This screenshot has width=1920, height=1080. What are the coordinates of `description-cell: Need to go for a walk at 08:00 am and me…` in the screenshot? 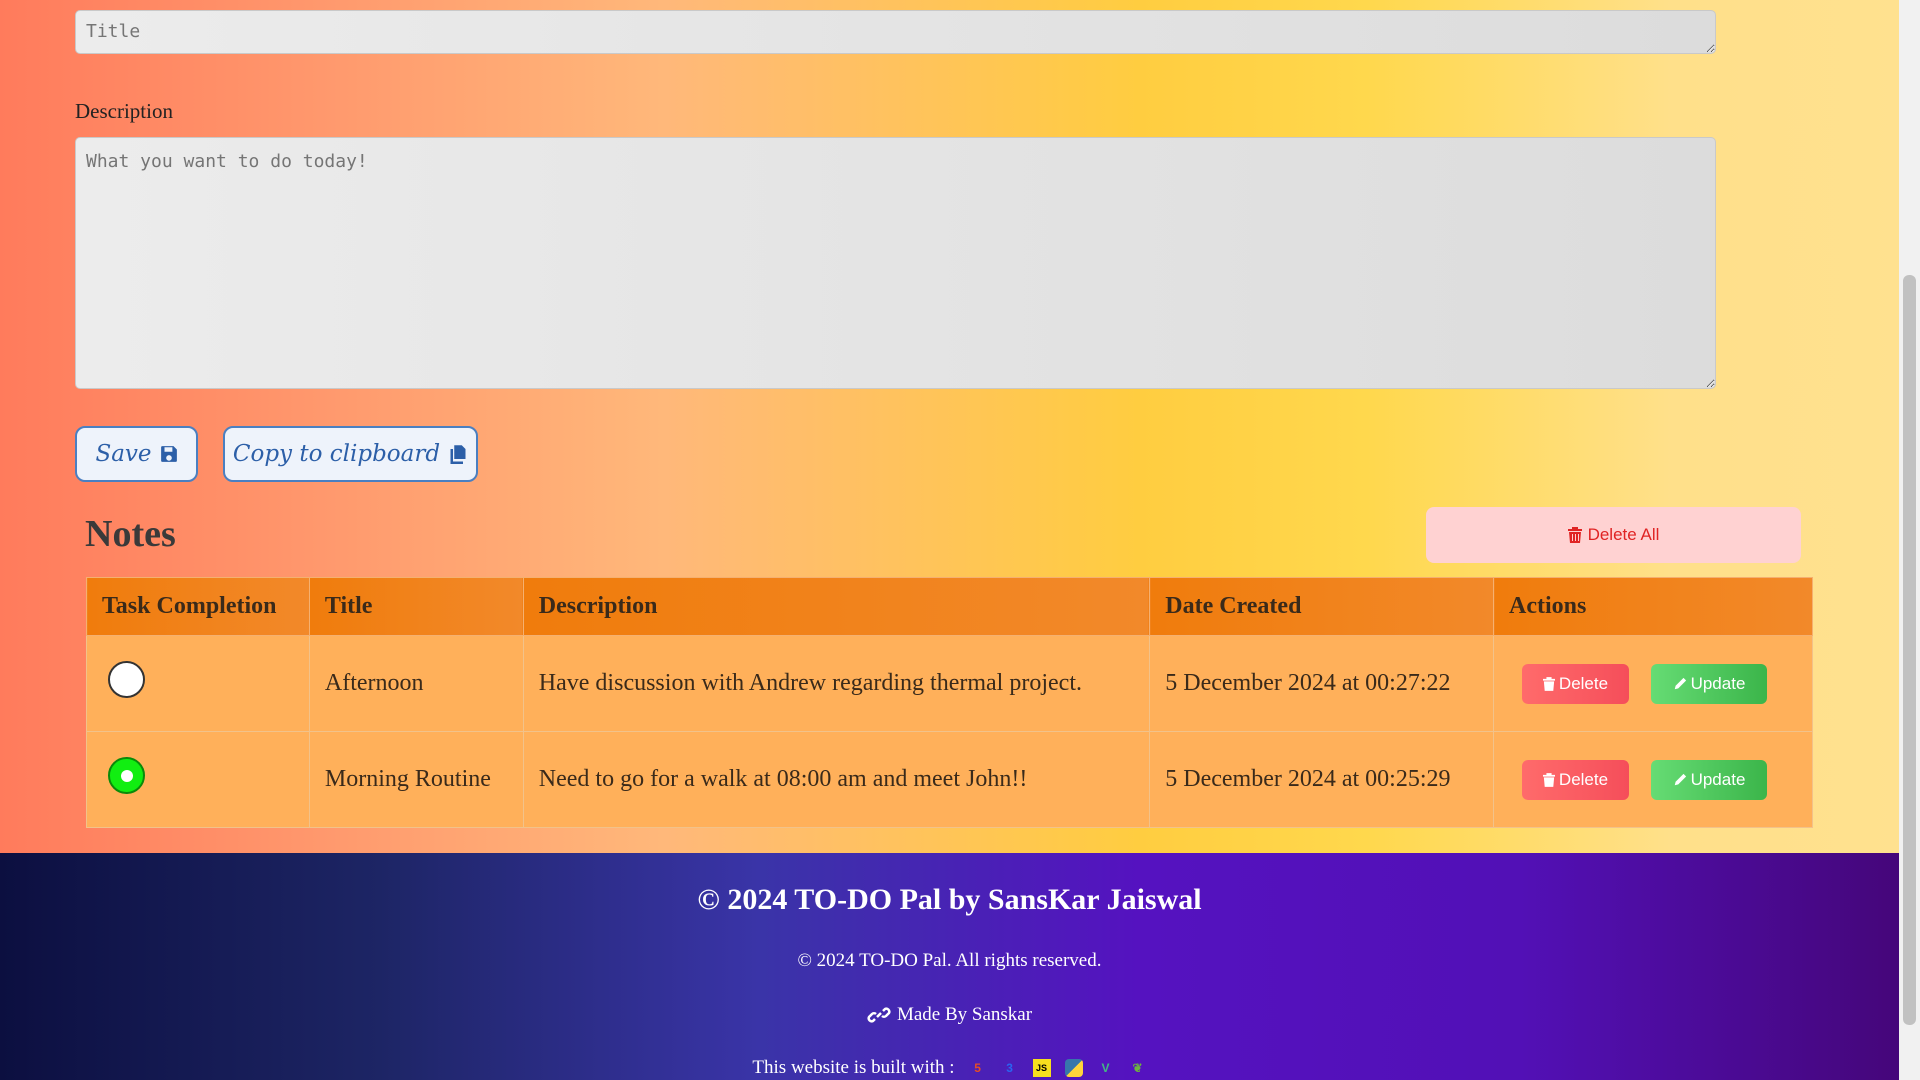 It's located at (836, 779).